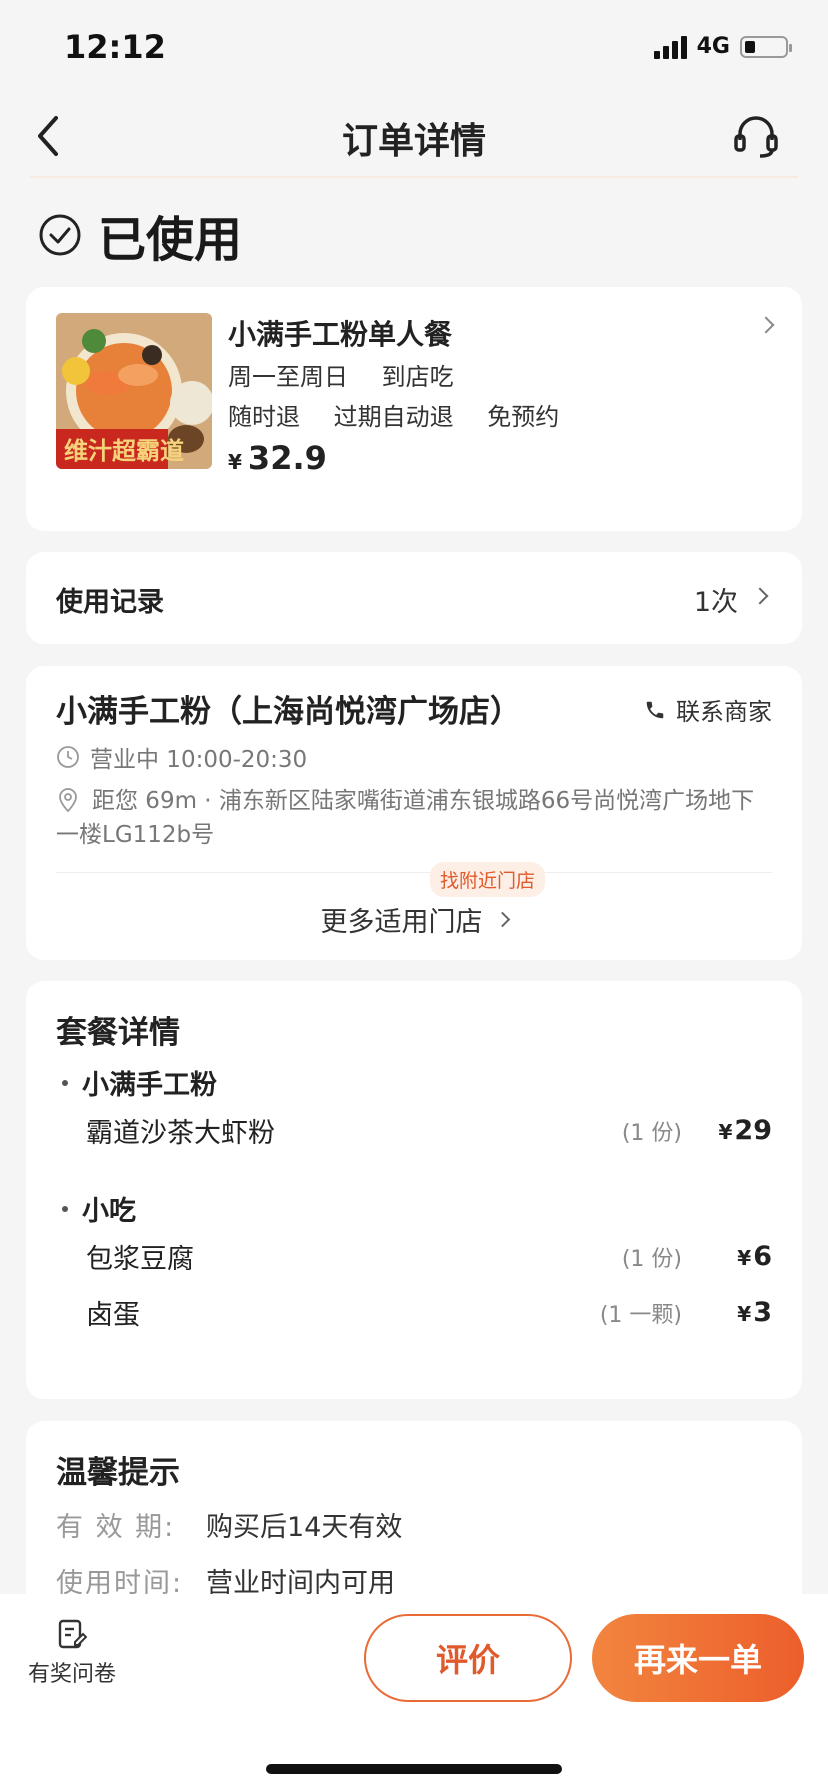 The height and width of the screenshot is (1792, 828). What do you see at coordinates (762, 1312) in the screenshot?
I see `item-price-value: 3` at bounding box center [762, 1312].